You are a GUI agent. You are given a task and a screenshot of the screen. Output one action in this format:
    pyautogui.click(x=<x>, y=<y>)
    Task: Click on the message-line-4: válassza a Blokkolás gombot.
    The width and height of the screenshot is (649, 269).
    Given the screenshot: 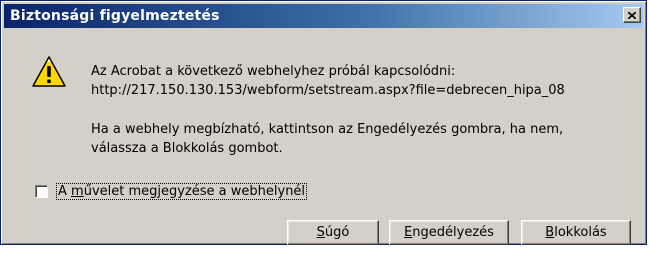 What is the action you would take?
    pyautogui.click(x=187, y=148)
    